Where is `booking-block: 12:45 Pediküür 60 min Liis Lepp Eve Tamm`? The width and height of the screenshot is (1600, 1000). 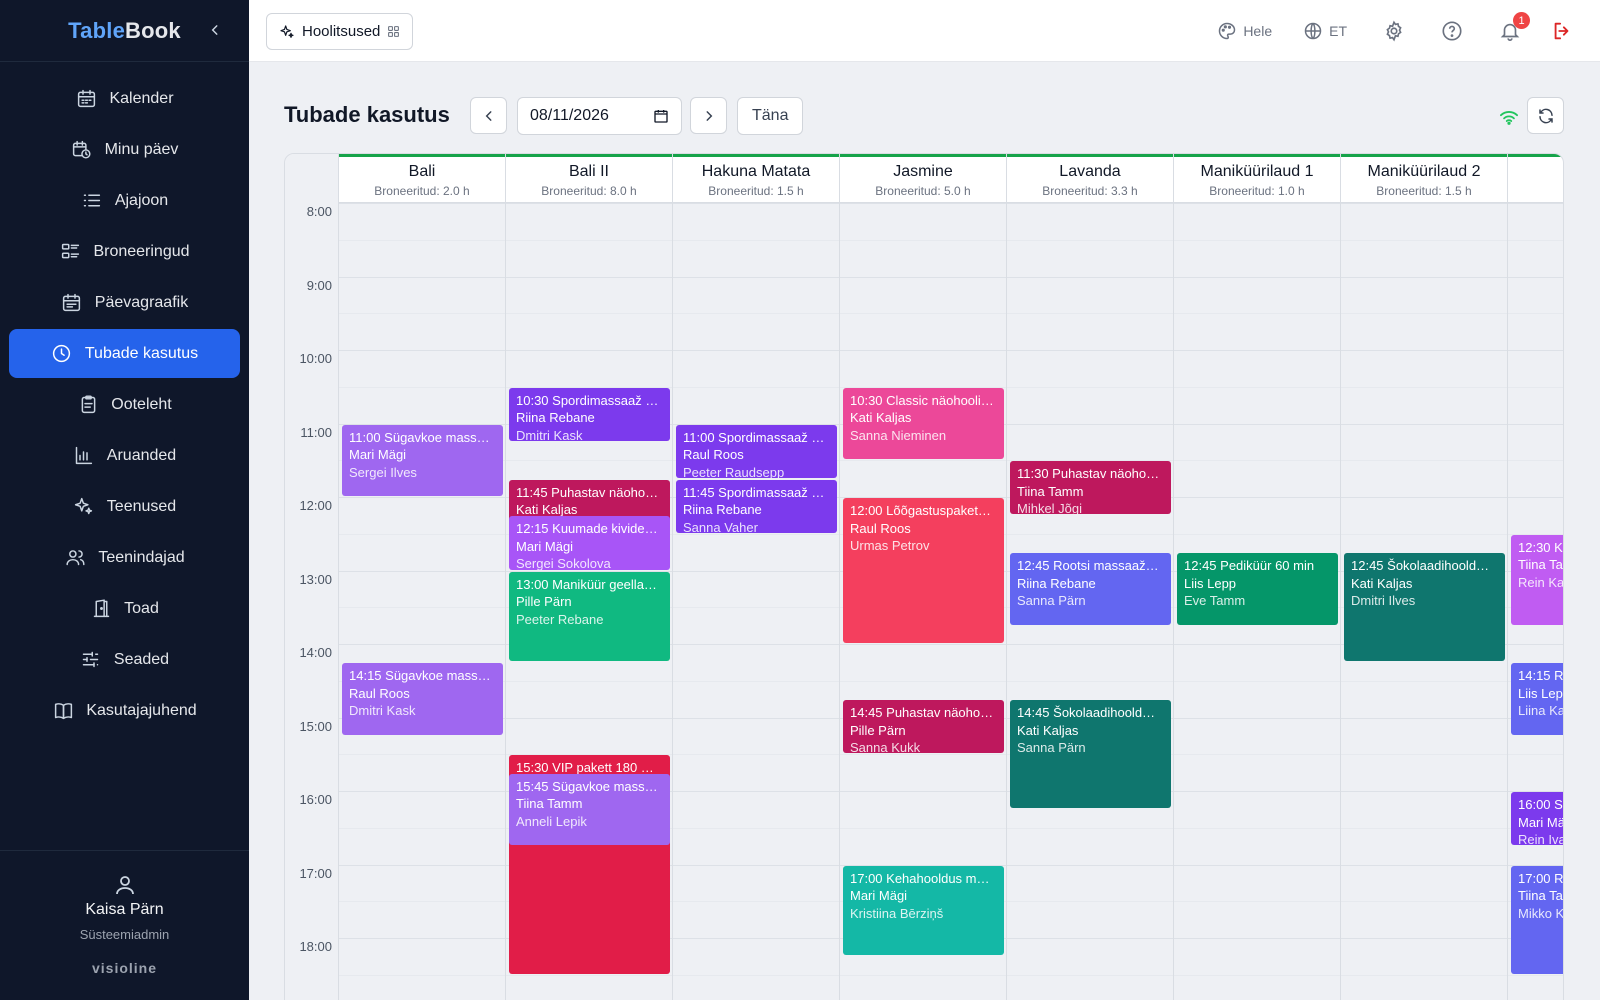
booking-block: 12:45 Pediküür 60 min Liis Lepp Eve Tamm is located at coordinates (1257, 589).